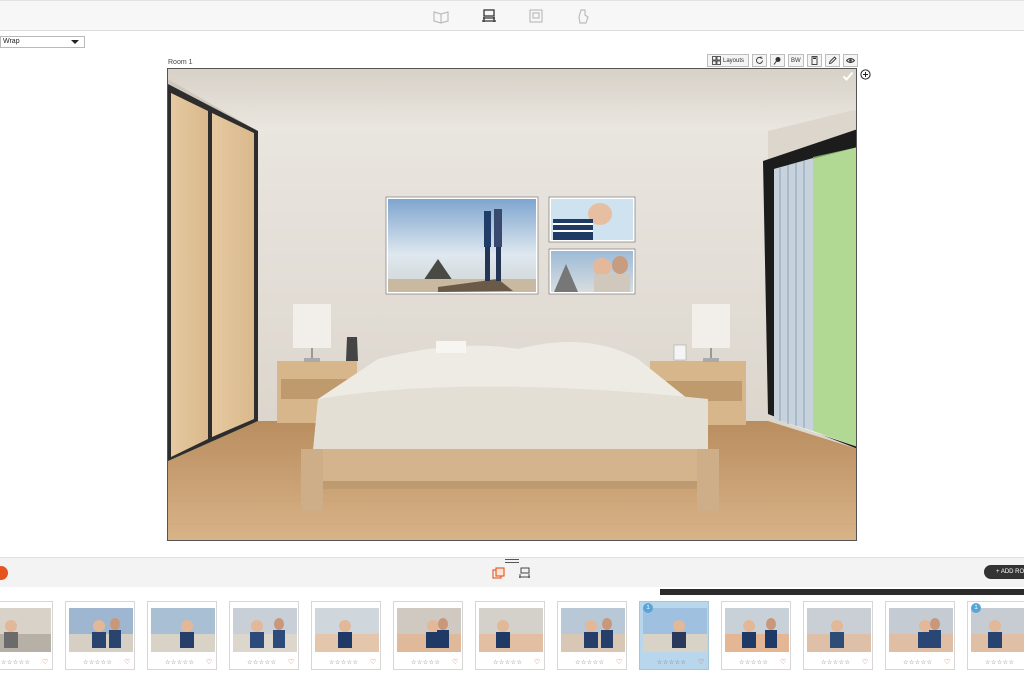 The height and width of the screenshot is (683, 1024). What do you see at coordinates (512, 15) in the screenshot?
I see `top-toolbar` at bounding box center [512, 15].